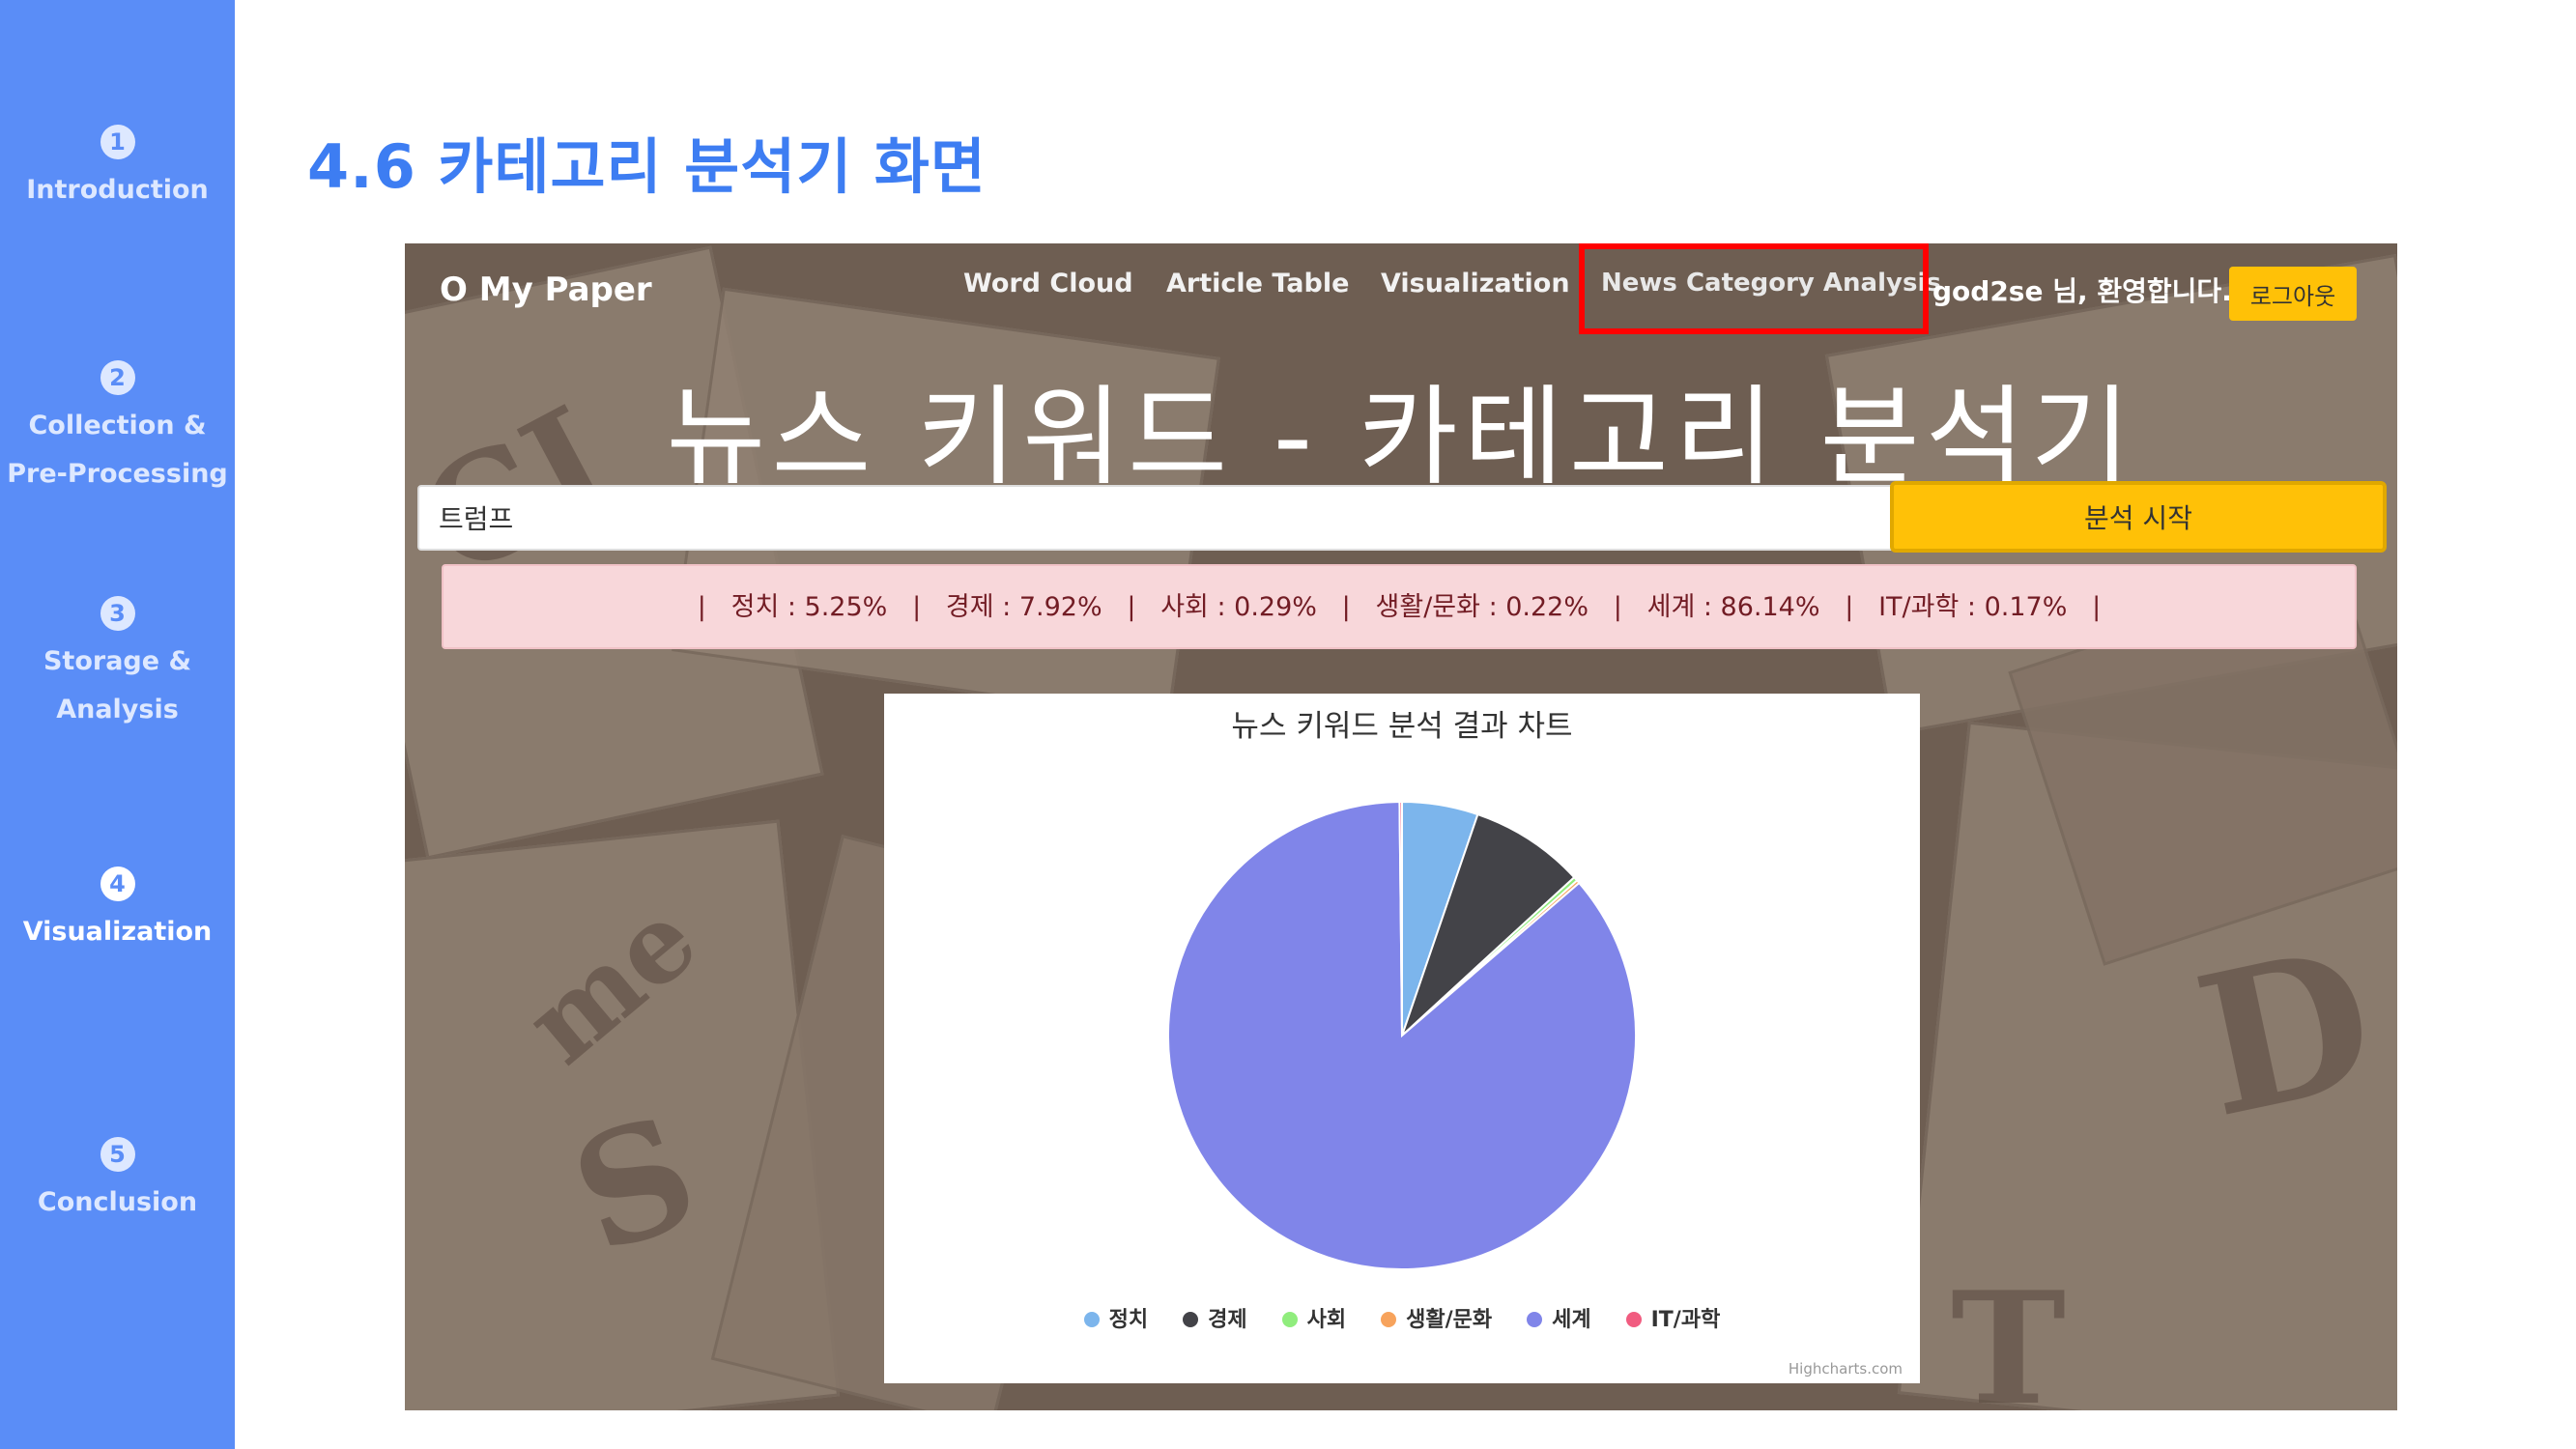  What do you see at coordinates (118, 1178) in the screenshot?
I see `sidebar-item-conclusion: 5 Conclusion` at bounding box center [118, 1178].